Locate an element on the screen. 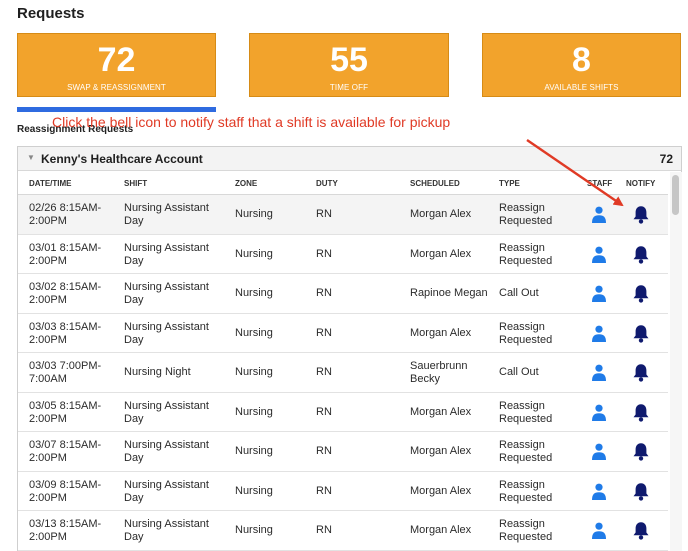 The height and width of the screenshot is (551, 688). cell-datetime: 03/05 8:15AM- 2:00PM is located at coordinates (65, 412).